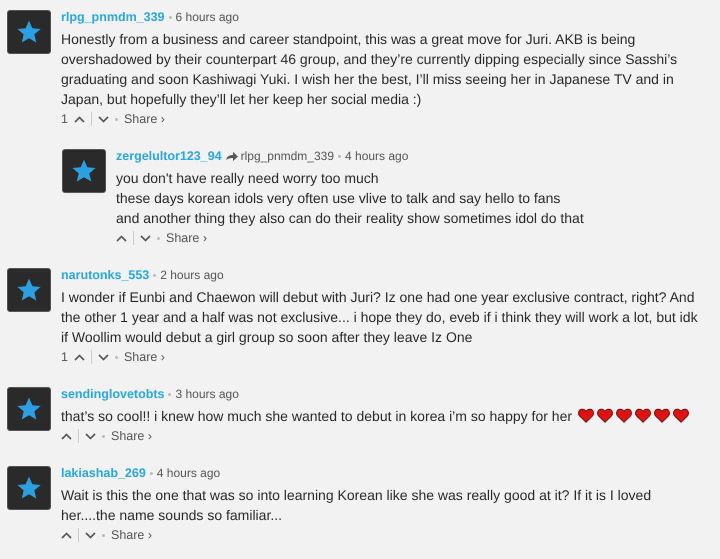 The image size is (720, 559). I want to click on comment-text: you don't have really need worry too much these days korean idols very often use vlive to talk and say hello to fans and another thing they also can do their reality show sometimes idol do that, so click(350, 198).